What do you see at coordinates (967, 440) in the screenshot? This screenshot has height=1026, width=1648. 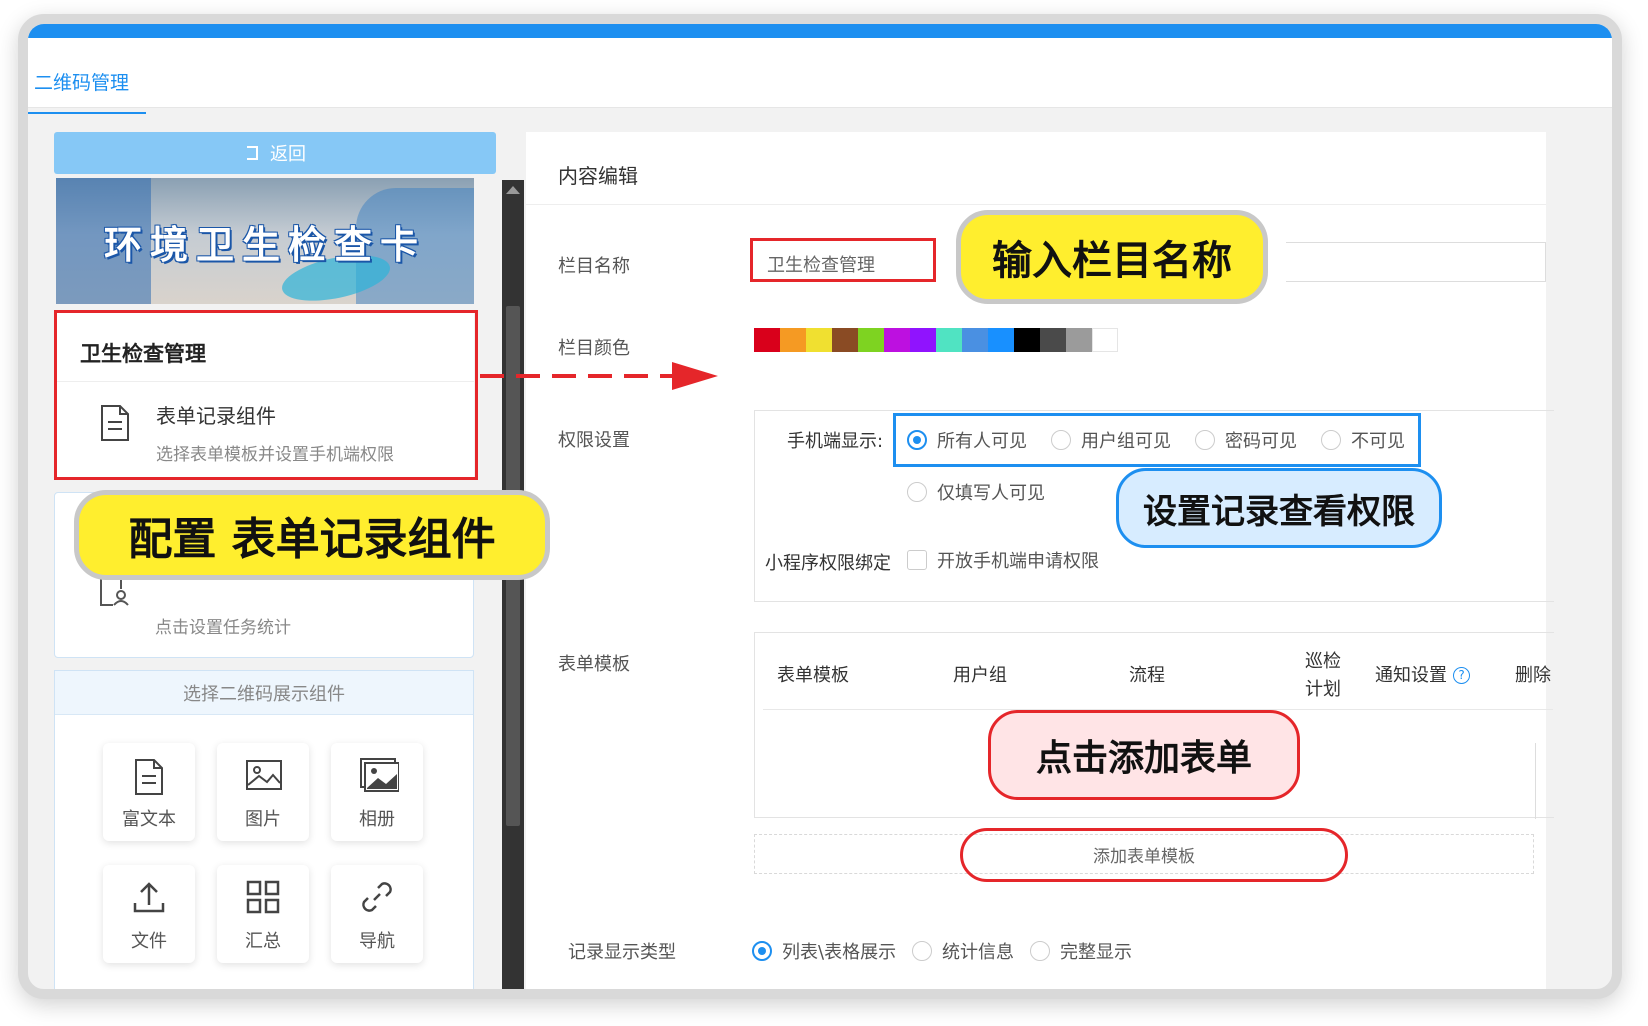 I see `radio-everyone: 所有人可见` at bounding box center [967, 440].